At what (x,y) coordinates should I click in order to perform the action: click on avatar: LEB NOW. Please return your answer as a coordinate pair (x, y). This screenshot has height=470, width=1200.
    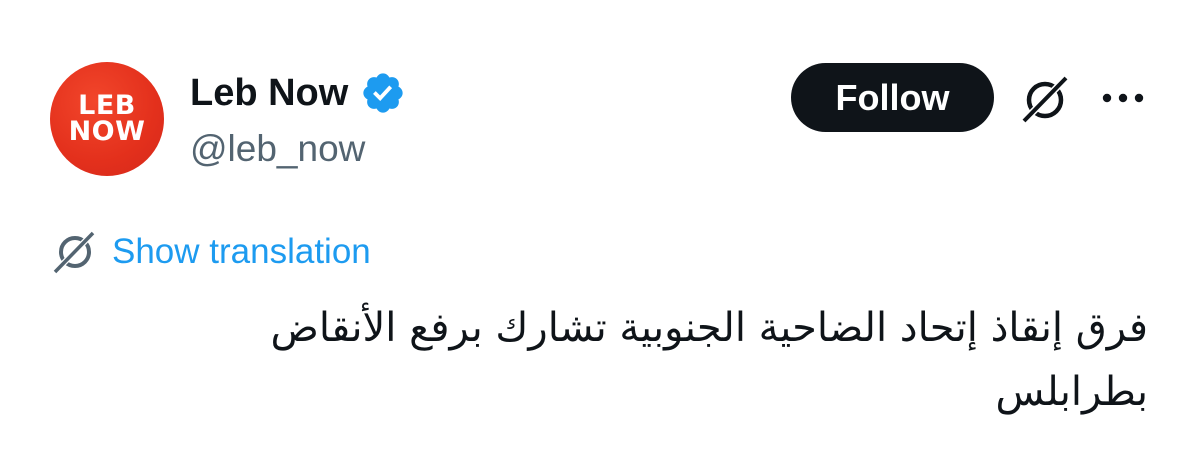
    Looking at the image, I should click on (107, 119).